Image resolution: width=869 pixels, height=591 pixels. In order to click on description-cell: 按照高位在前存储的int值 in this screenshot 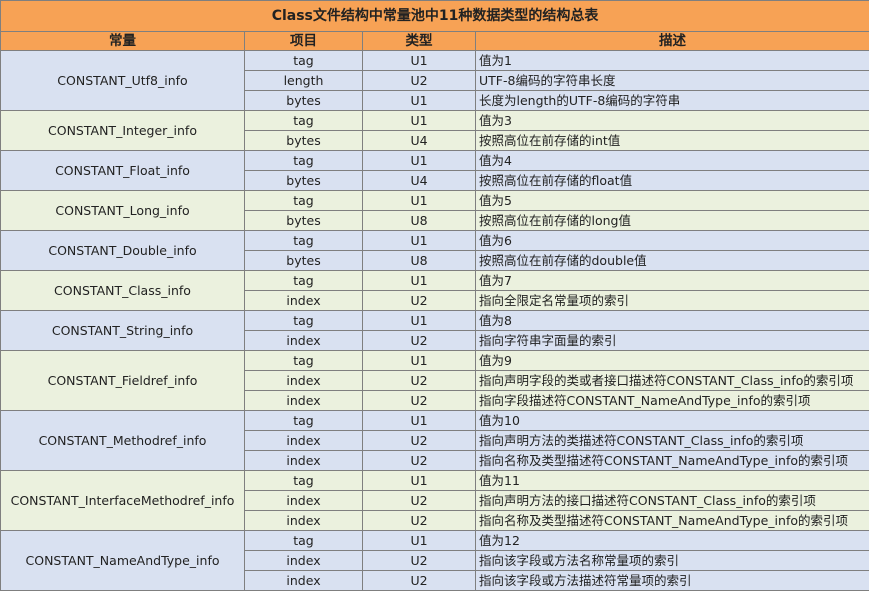, I will do `click(672, 141)`.